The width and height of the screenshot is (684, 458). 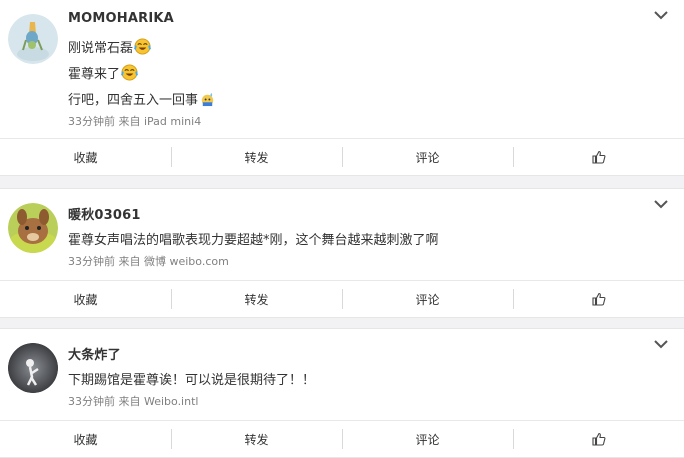 I want to click on comment-text: 行吧，四舍五入一回事, so click(x=133, y=100).